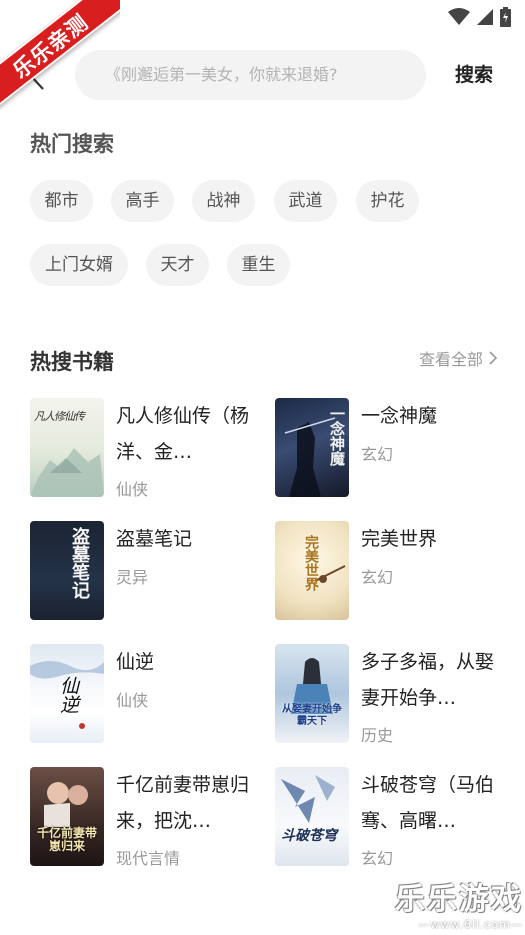 The height and width of the screenshot is (935, 525). Describe the element at coordinates (337, 436) in the screenshot. I see `cover-text: 一念神魔` at that location.